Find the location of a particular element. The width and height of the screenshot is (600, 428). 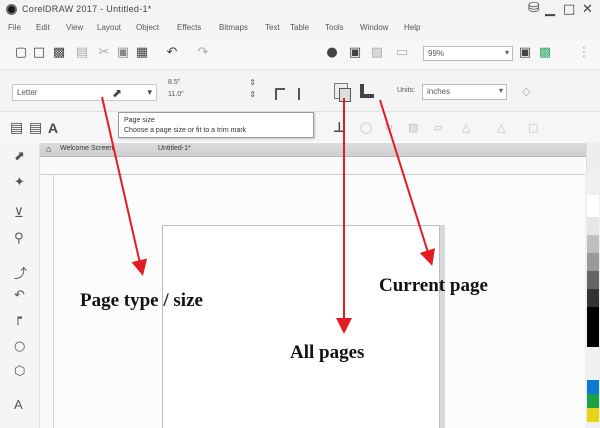

cut-icon: ✂ is located at coordinates (104, 53).